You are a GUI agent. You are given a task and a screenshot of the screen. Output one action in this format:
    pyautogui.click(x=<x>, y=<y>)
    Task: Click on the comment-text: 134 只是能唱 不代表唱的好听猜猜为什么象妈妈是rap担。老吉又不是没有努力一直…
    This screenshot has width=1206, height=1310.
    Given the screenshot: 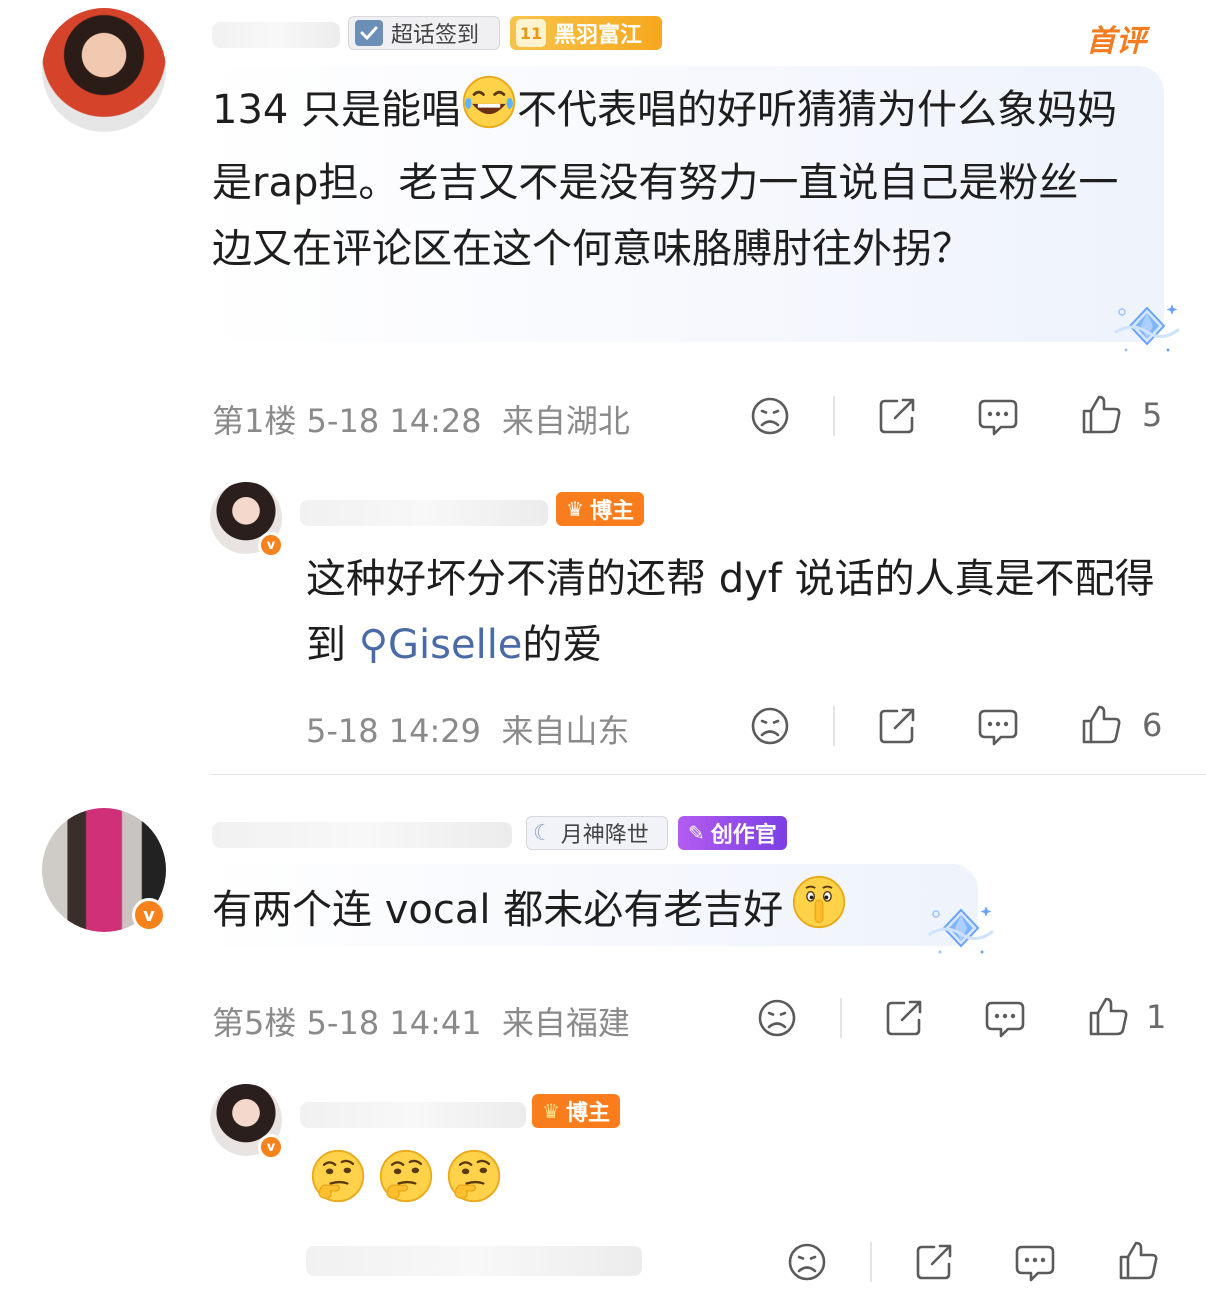 What is the action you would take?
    pyautogui.click(x=682, y=178)
    